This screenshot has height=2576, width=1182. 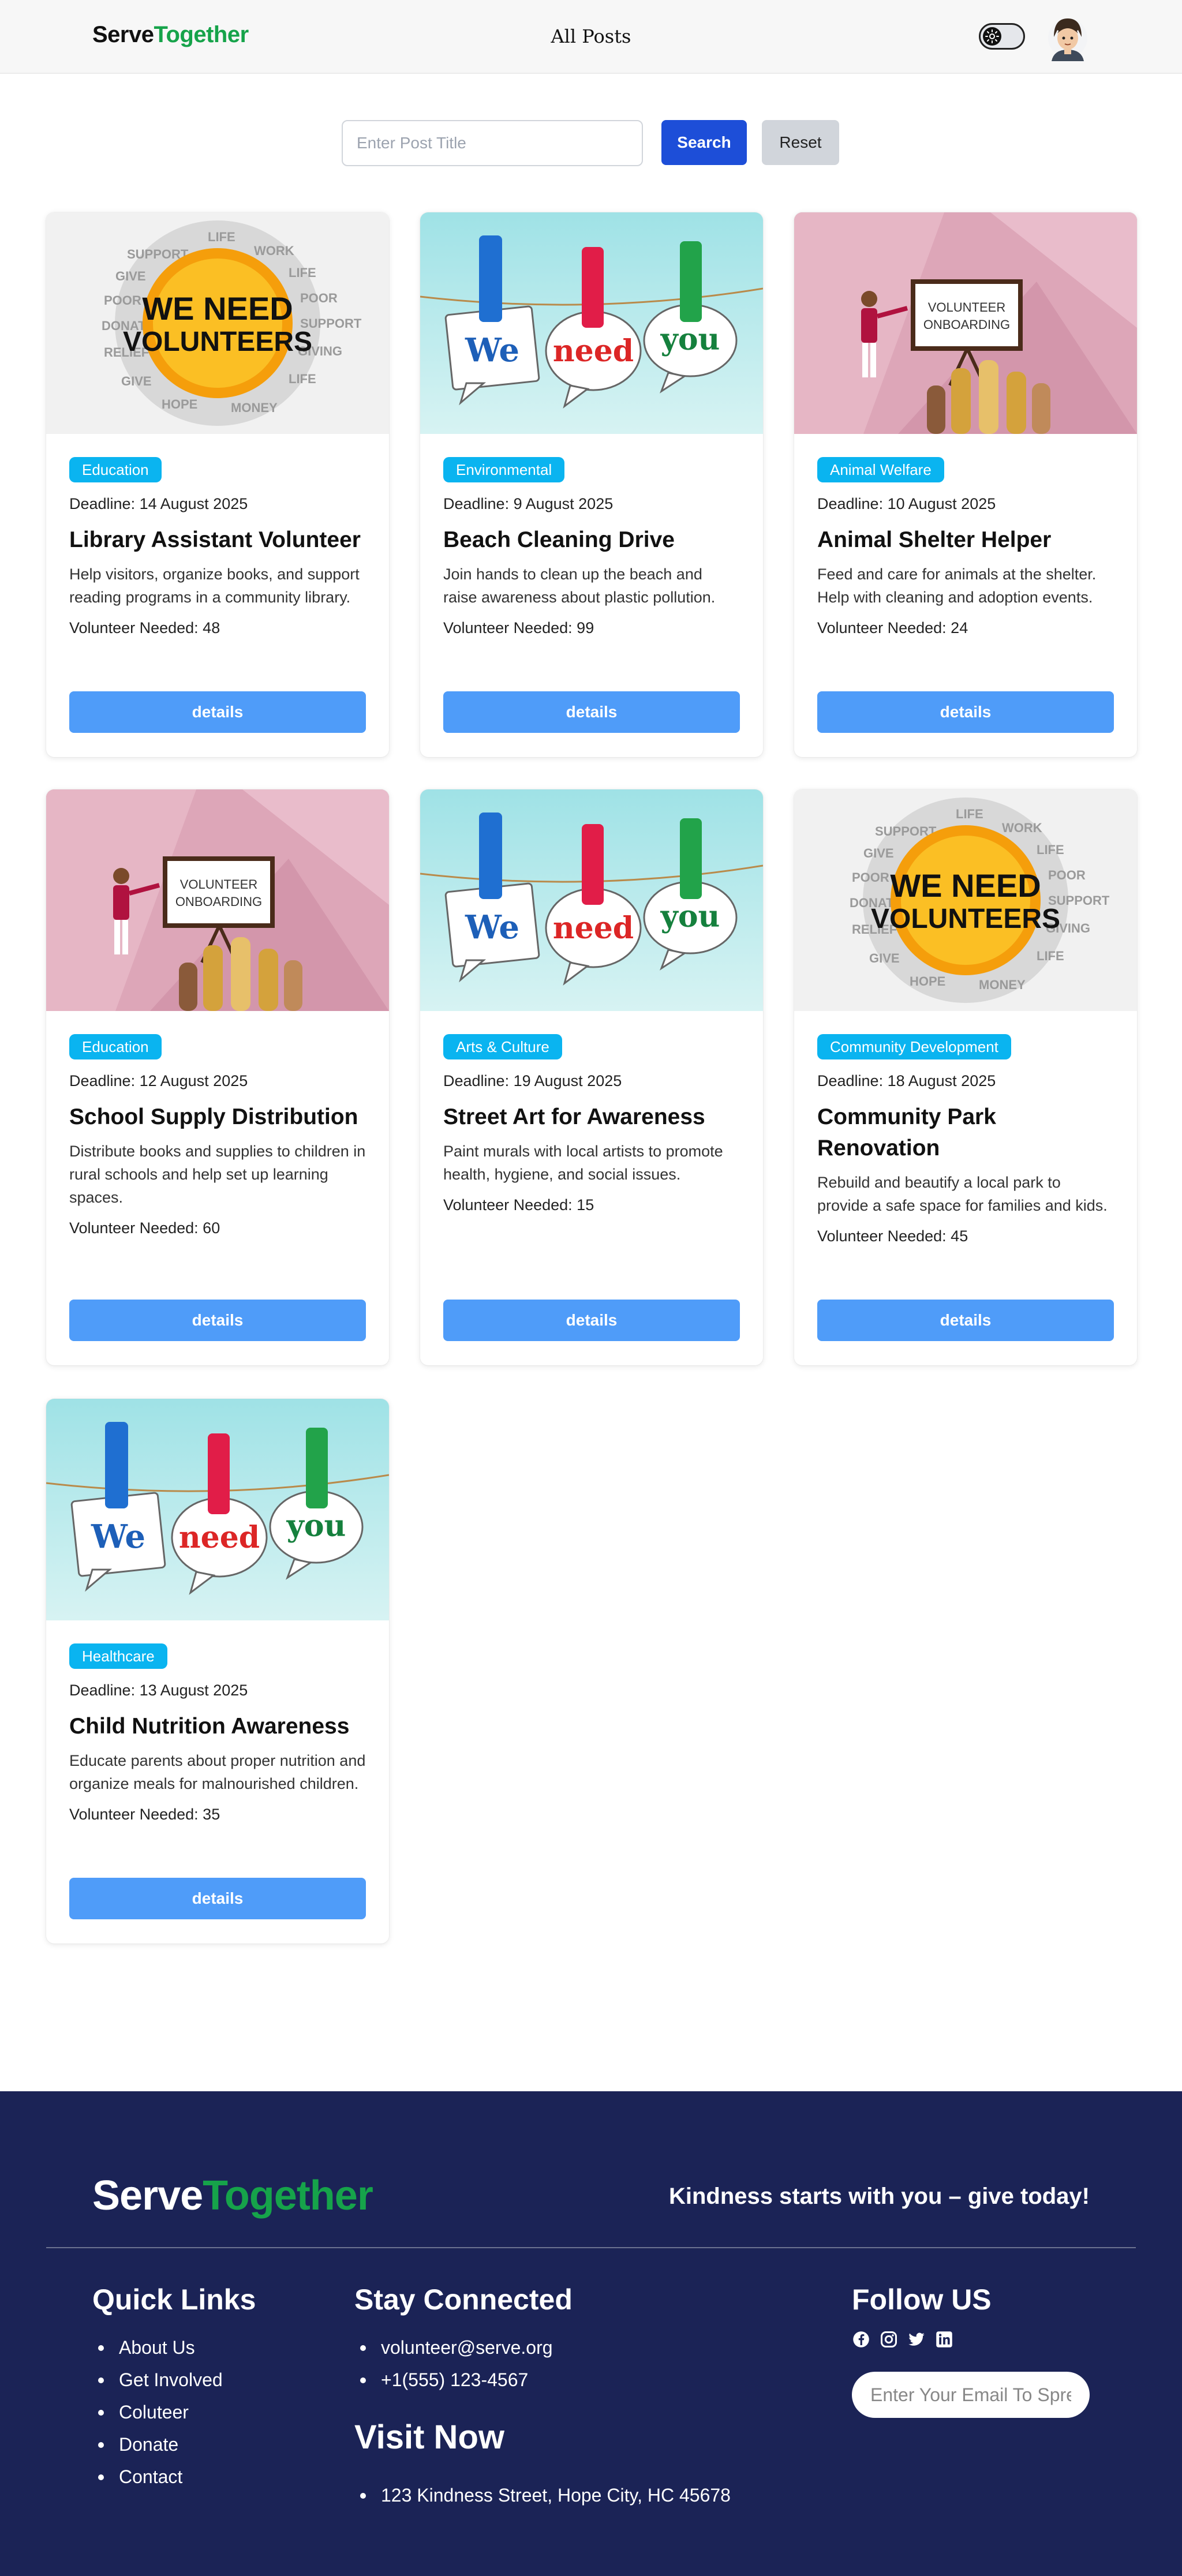 I want to click on footer-tagline: Kindness starts with you – give today!, so click(x=879, y=2196).